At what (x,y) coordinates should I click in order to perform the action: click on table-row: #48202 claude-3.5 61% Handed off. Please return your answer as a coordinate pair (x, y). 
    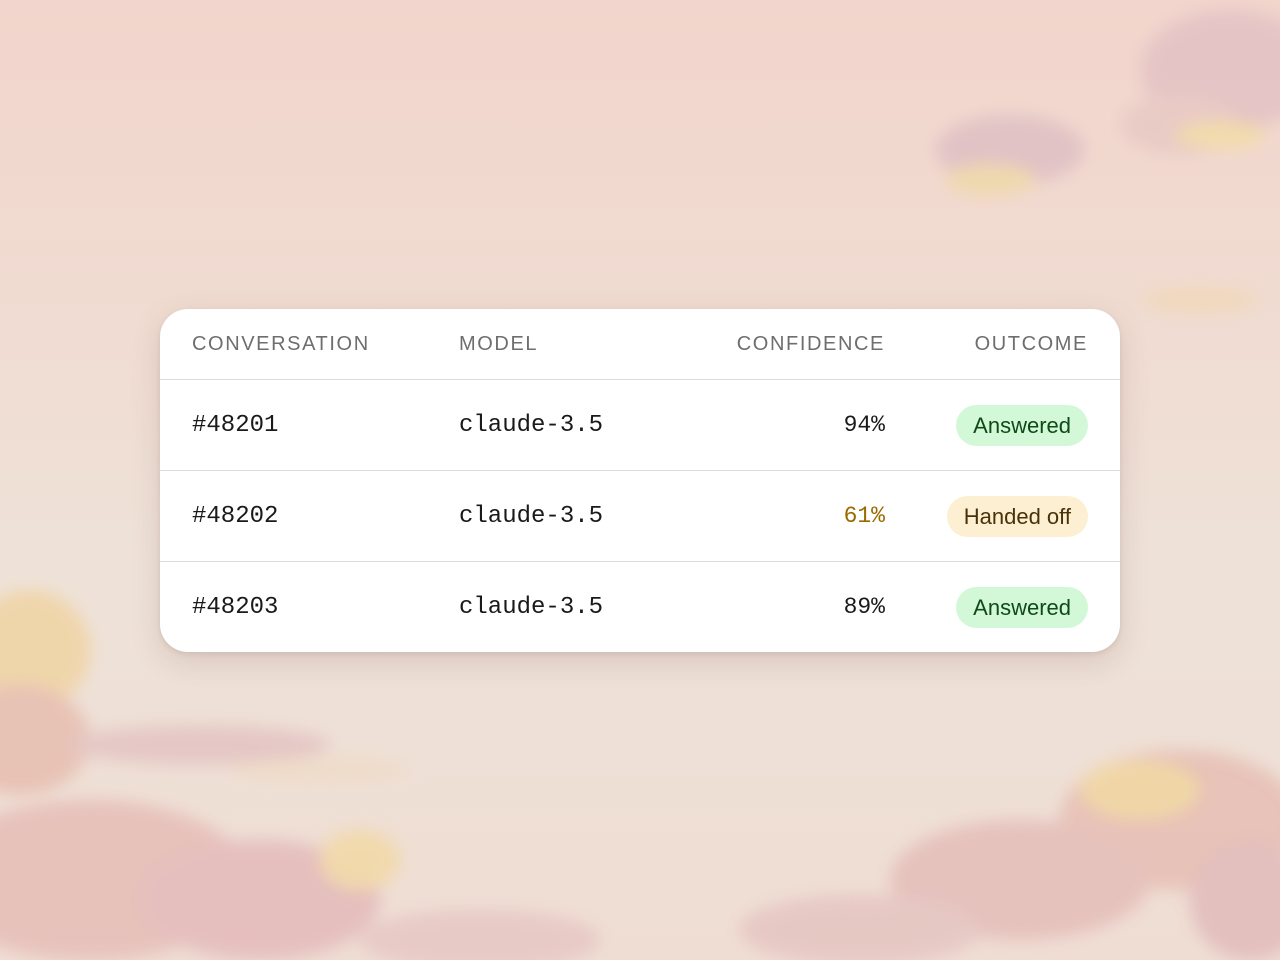
    Looking at the image, I should click on (640, 516).